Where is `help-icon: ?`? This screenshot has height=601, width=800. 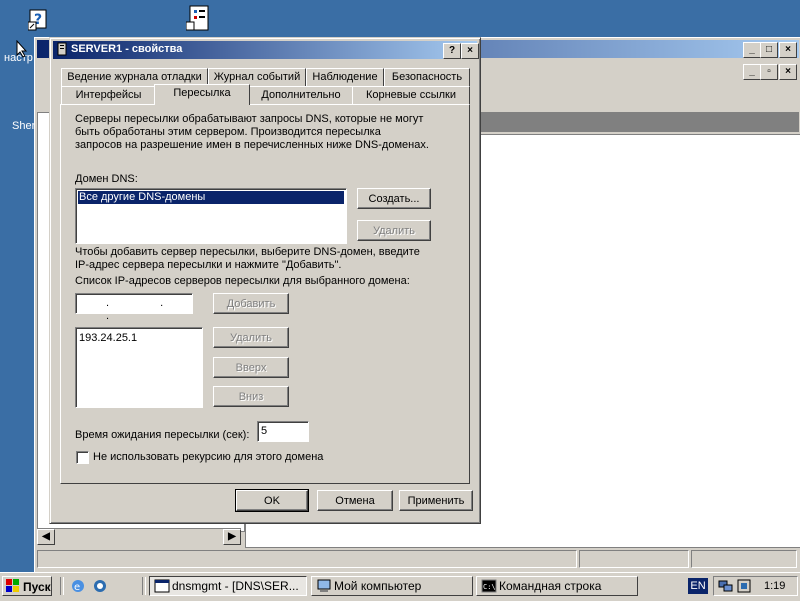 help-icon: ? is located at coordinates (39, 18).